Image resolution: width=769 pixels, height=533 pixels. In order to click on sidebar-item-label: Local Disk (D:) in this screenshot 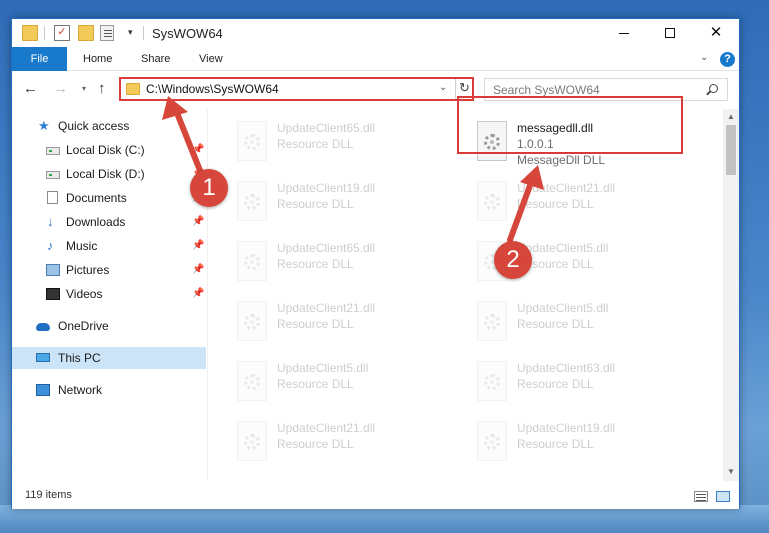, I will do `click(105, 174)`.